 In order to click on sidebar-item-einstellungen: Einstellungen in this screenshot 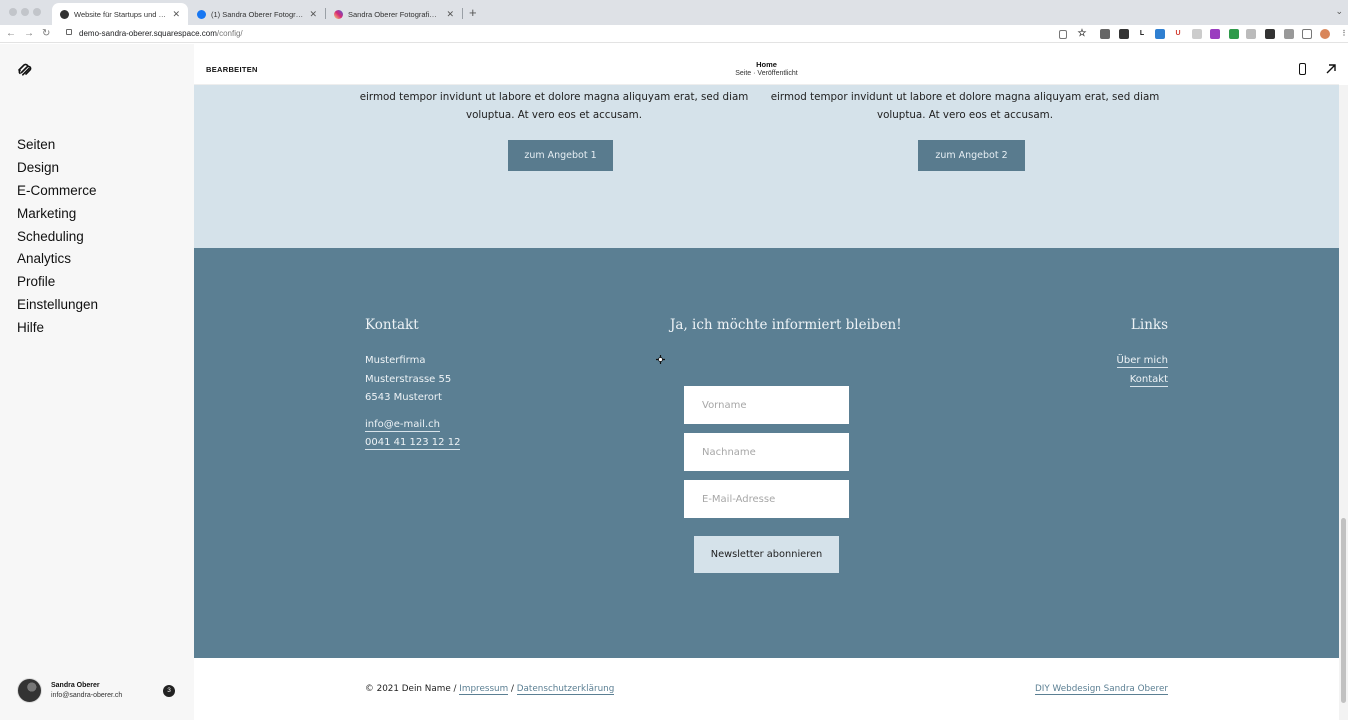, I will do `click(57, 305)`.